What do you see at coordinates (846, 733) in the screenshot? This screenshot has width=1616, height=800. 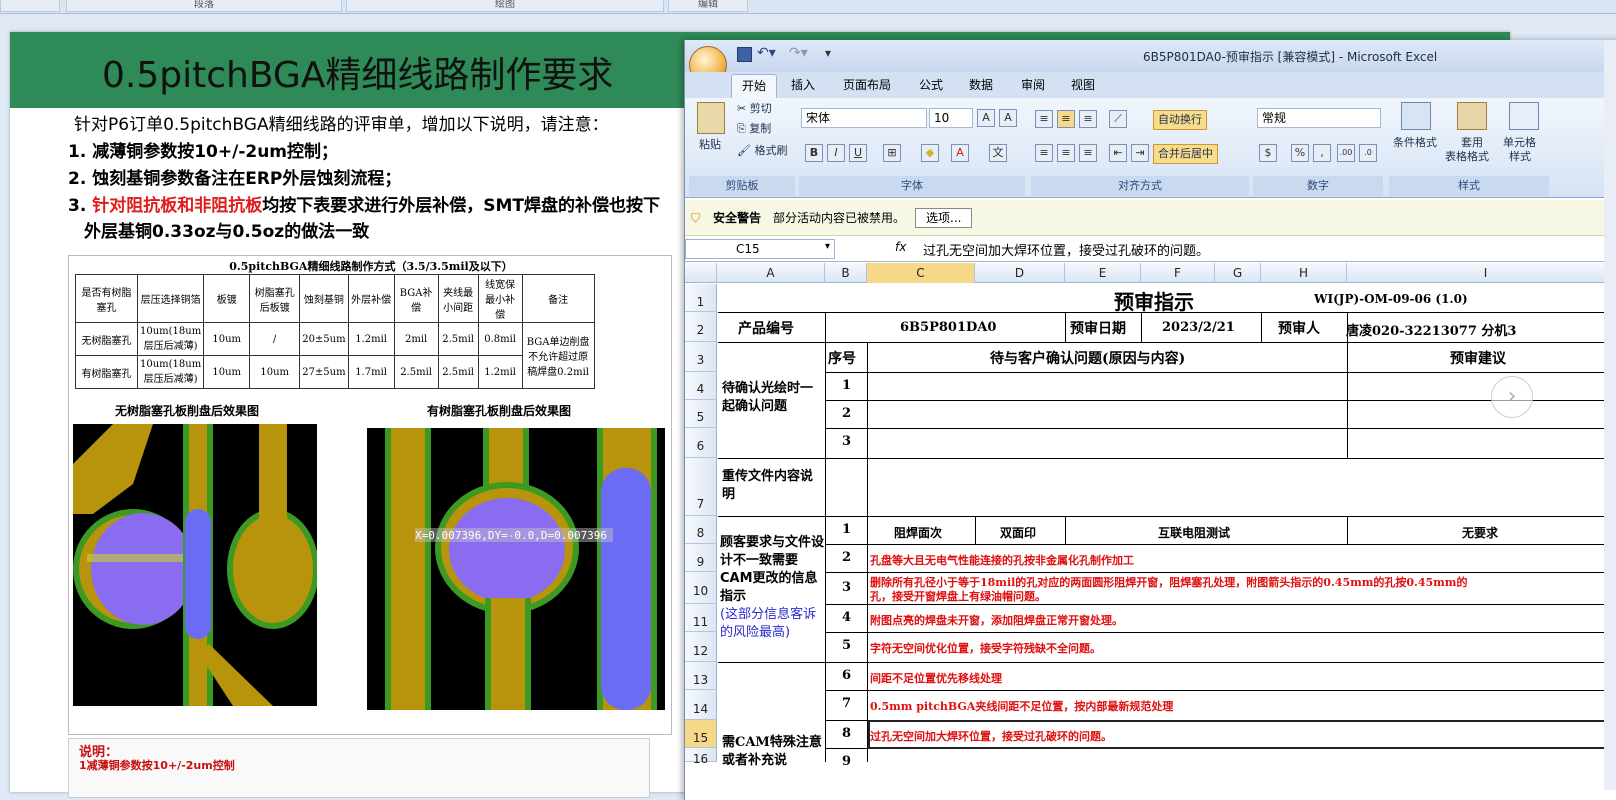 I see `seq-cell: 8` at bounding box center [846, 733].